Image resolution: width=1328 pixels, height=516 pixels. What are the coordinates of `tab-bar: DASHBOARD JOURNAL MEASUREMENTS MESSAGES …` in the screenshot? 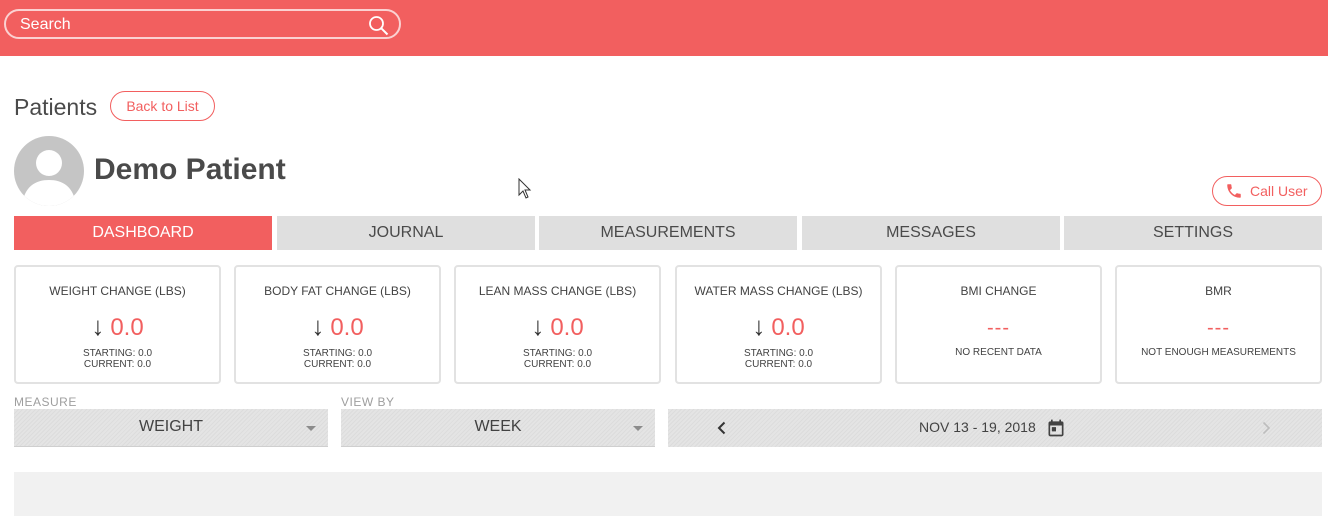 It's located at (668, 233).